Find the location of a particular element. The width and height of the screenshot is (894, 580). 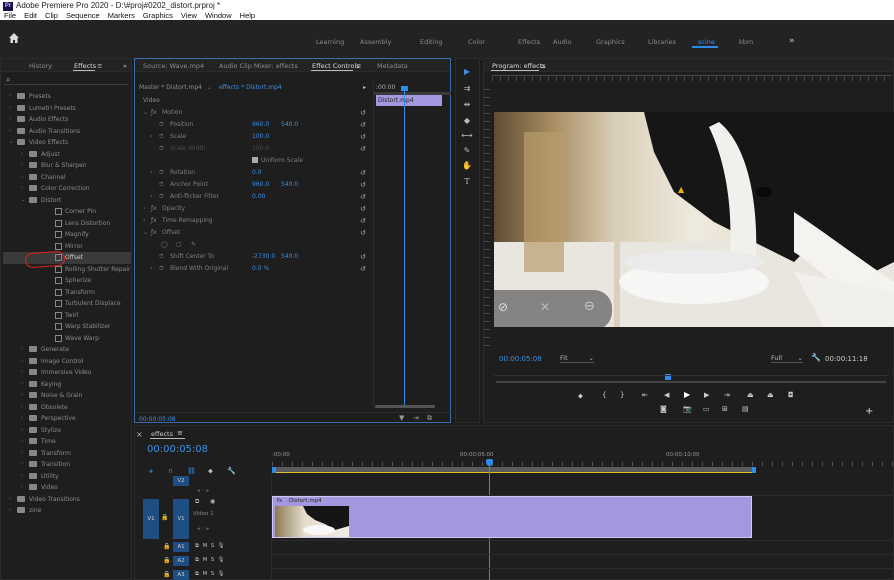

menu-window: Window is located at coordinates (218, 15).